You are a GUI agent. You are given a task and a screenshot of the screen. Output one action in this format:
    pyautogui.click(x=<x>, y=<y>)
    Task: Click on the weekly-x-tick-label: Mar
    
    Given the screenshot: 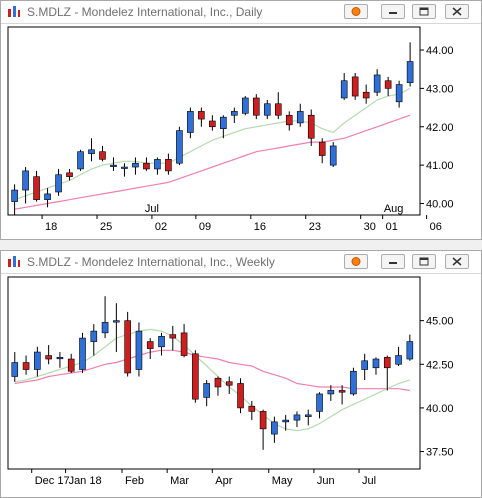 What is the action you would take?
    pyautogui.click(x=179, y=481)
    